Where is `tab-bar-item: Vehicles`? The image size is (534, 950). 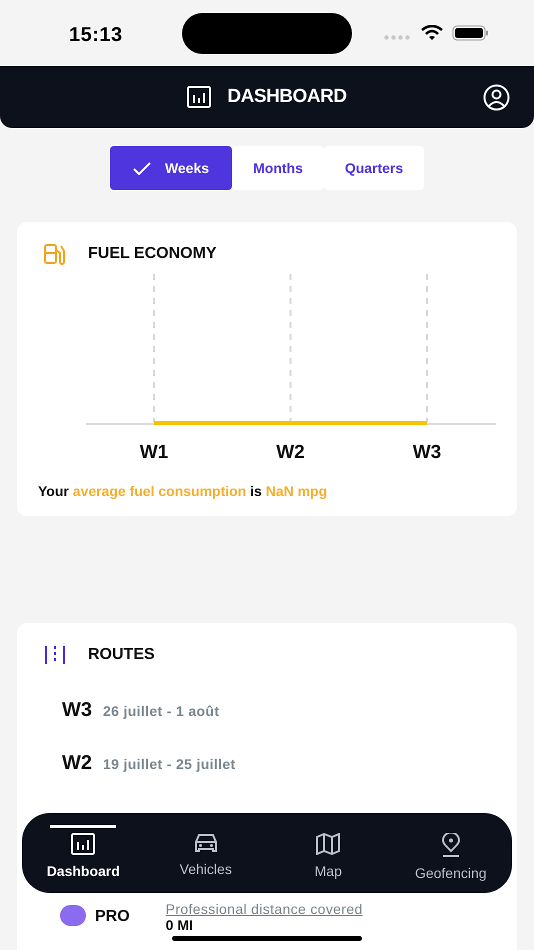 tab-bar-item: Vehicles is located at coordinates (205, 853).